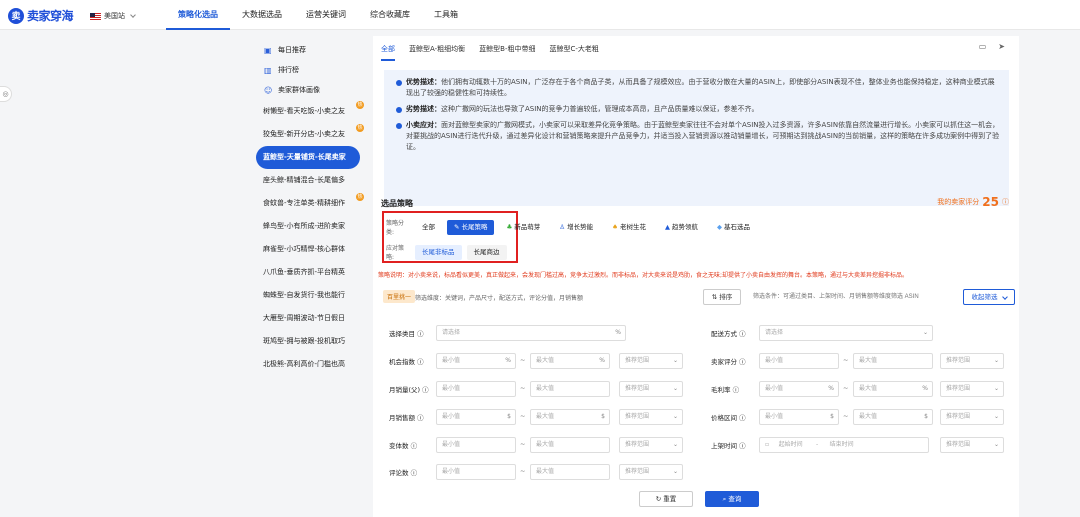 Image resolution: width=1080 pixels, height=517 pixels. Describe the element at coordinates (399, 83) in the screenshot. I see `bullet-icon` at that location.